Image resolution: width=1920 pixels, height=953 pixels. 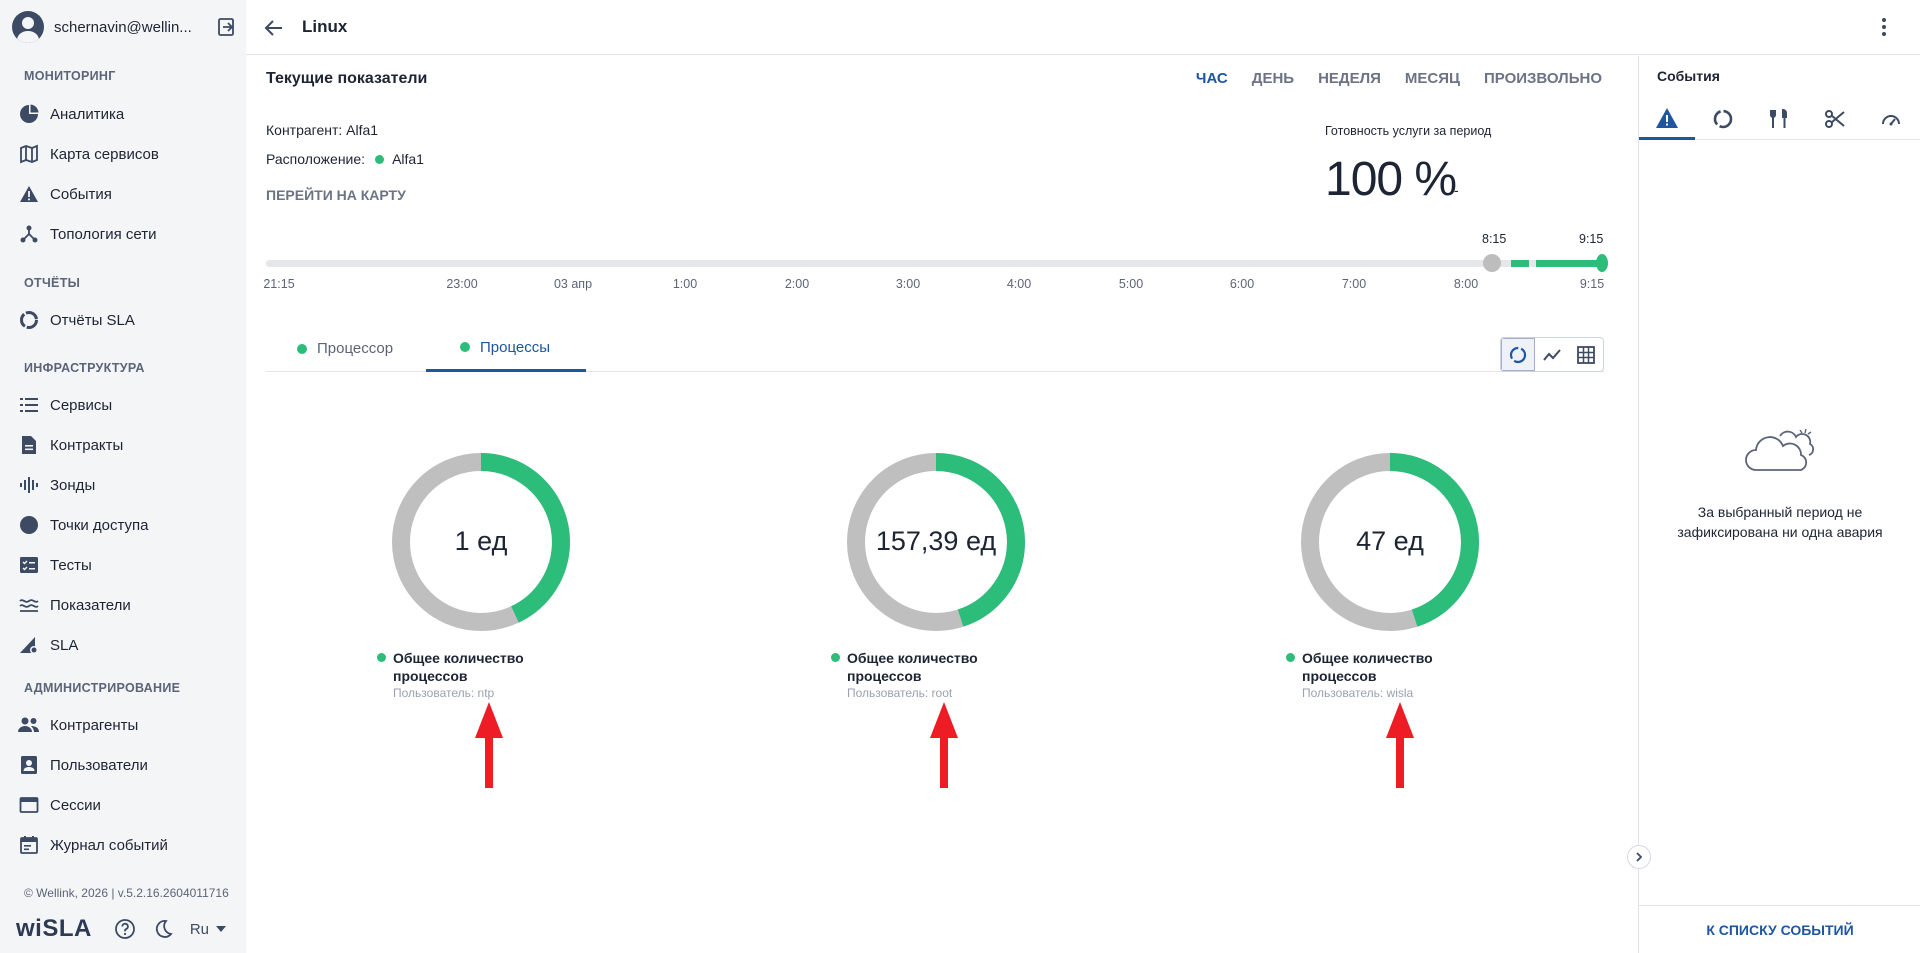 What do you see at coordinates (1242, 284) in the screenshot?
I see `timeline-tick: 6:00` at bounding box center [1242, 284].